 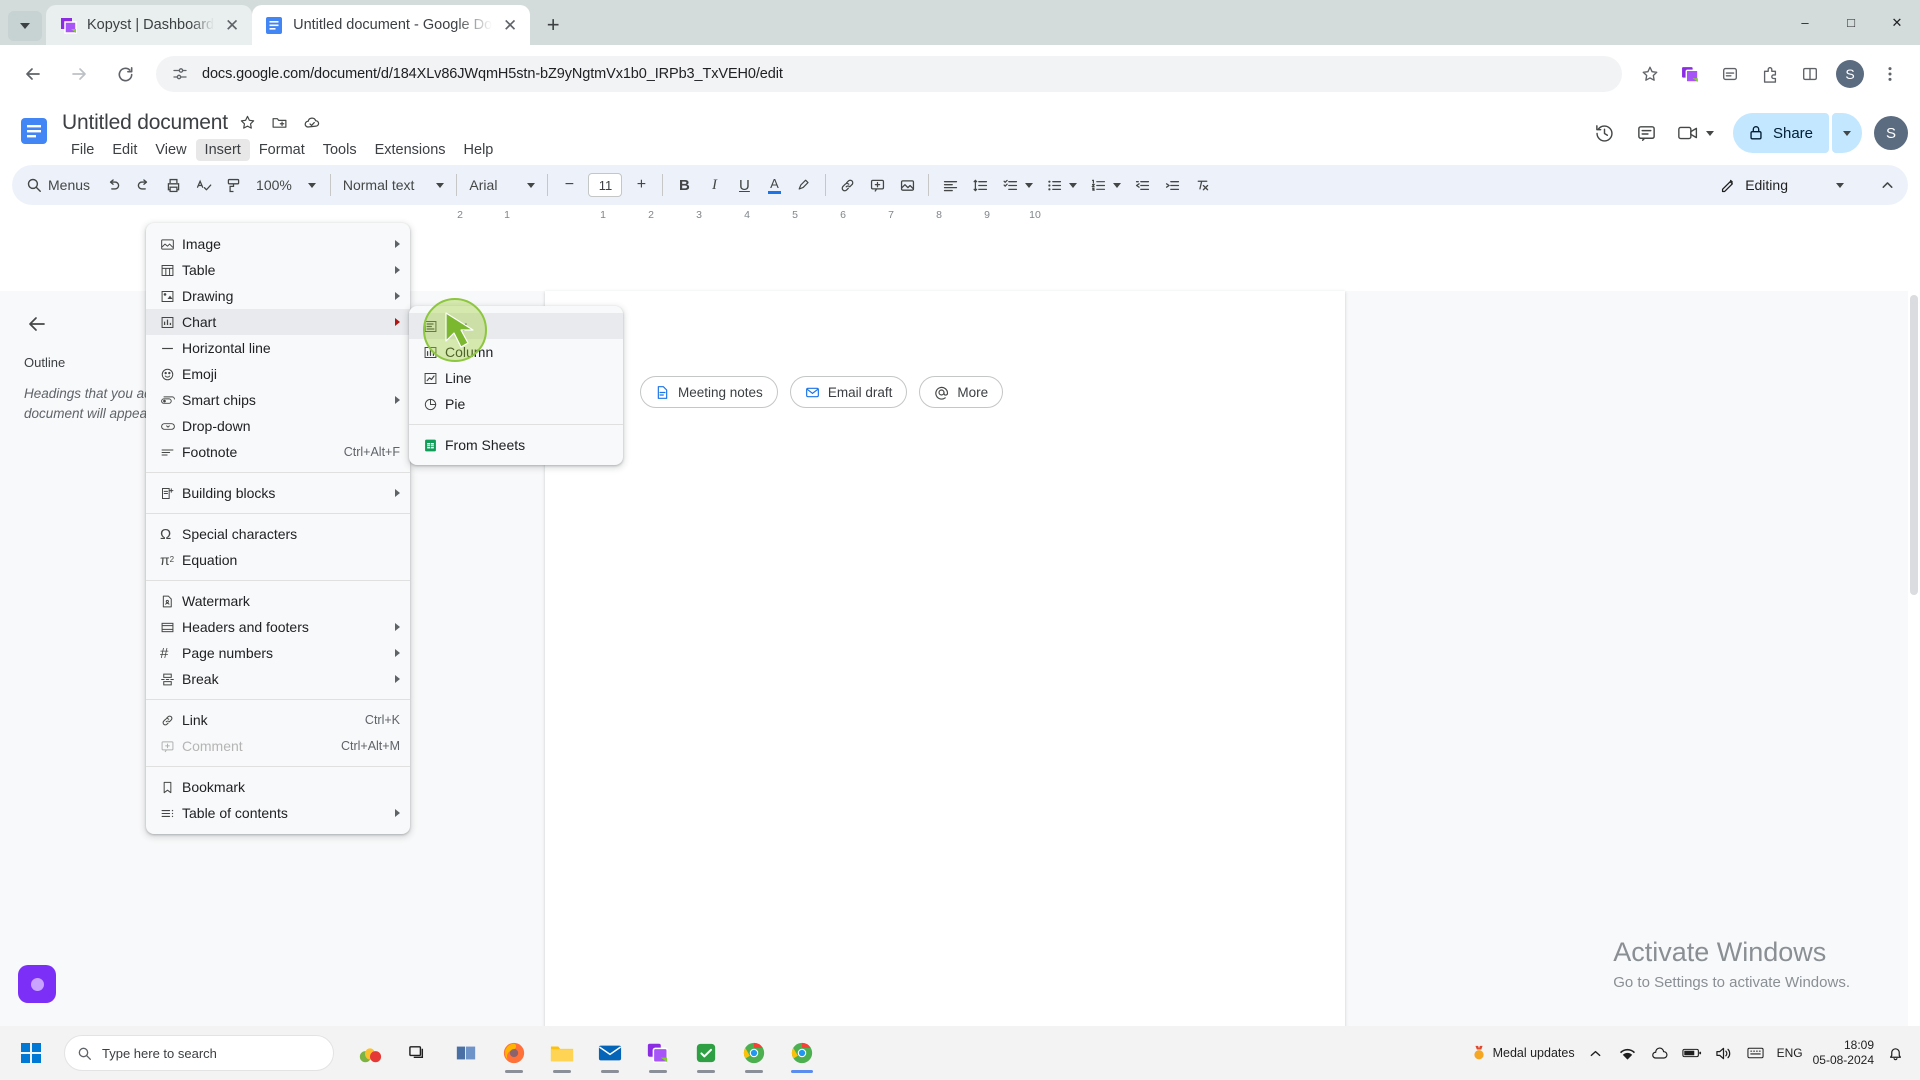 What do you see at coordinates (418, 1053) in the screenshot?
I see `taskbar-taskview-icon` at bounding box center [418, 1053].